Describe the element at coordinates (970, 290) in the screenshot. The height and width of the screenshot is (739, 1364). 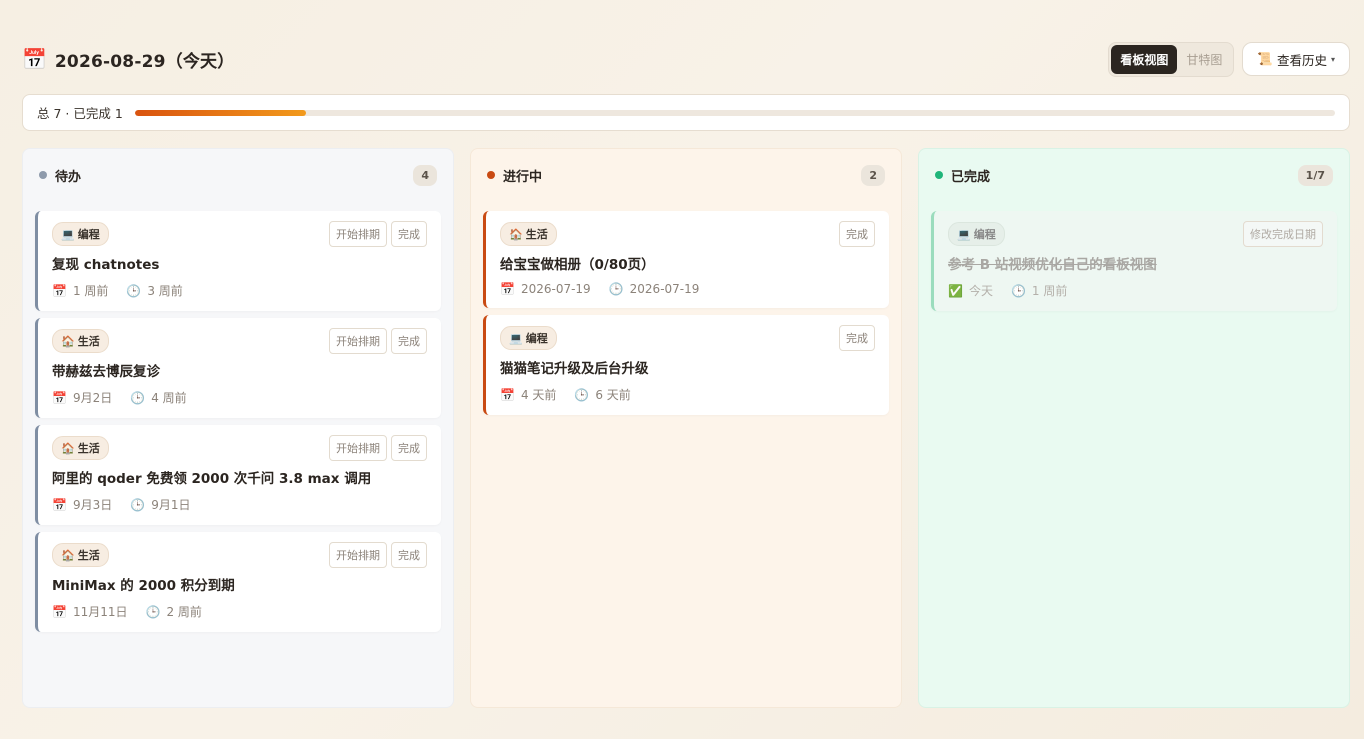
I see `completed-date: ✅ 今天` at that location.